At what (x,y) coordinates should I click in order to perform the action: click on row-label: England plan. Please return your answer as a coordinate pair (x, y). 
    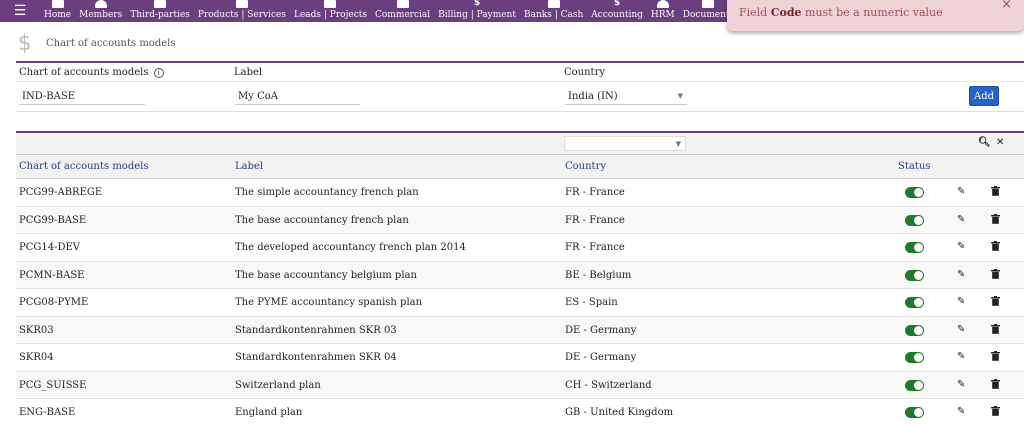
    Looking at the image, I should click on (269, 412).